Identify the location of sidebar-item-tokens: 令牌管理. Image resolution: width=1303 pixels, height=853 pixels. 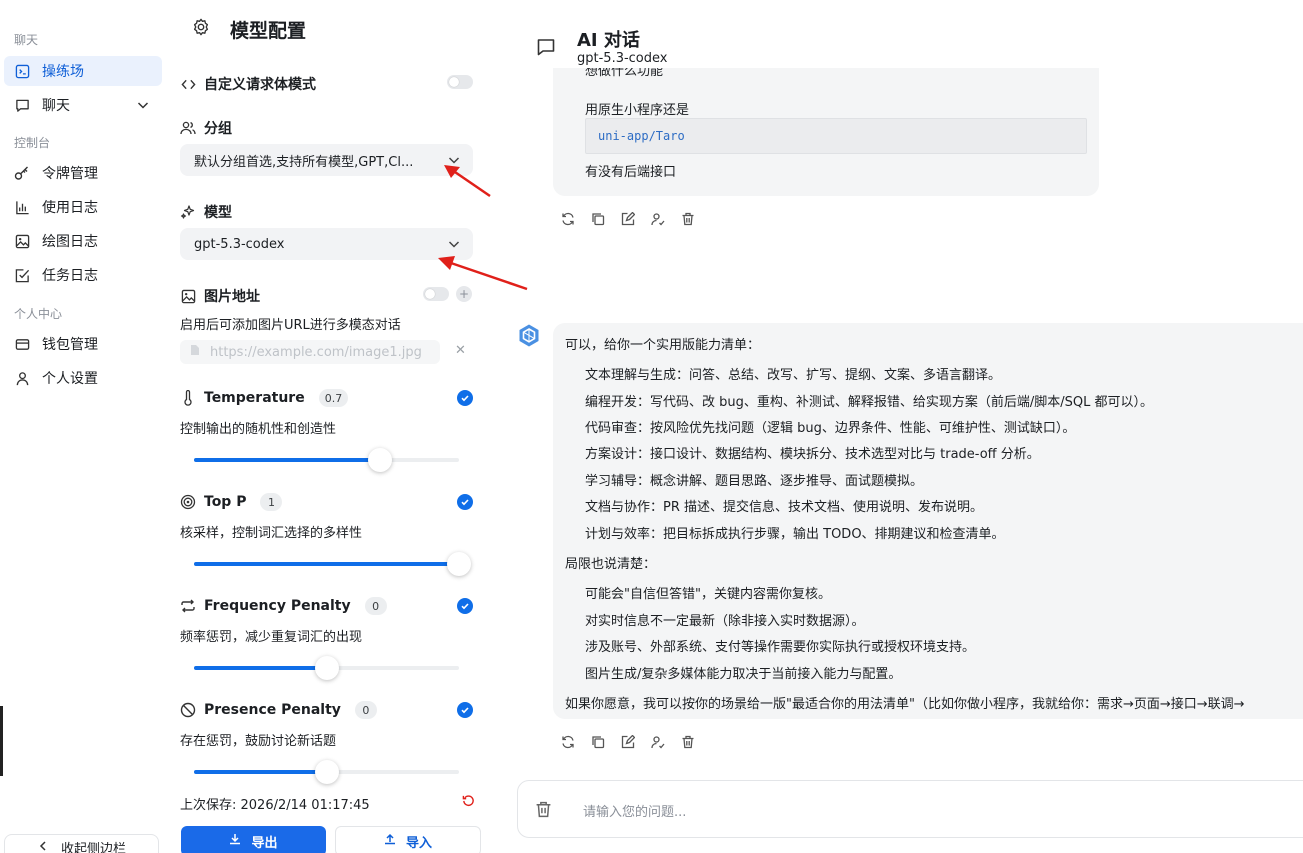
(83, 173).